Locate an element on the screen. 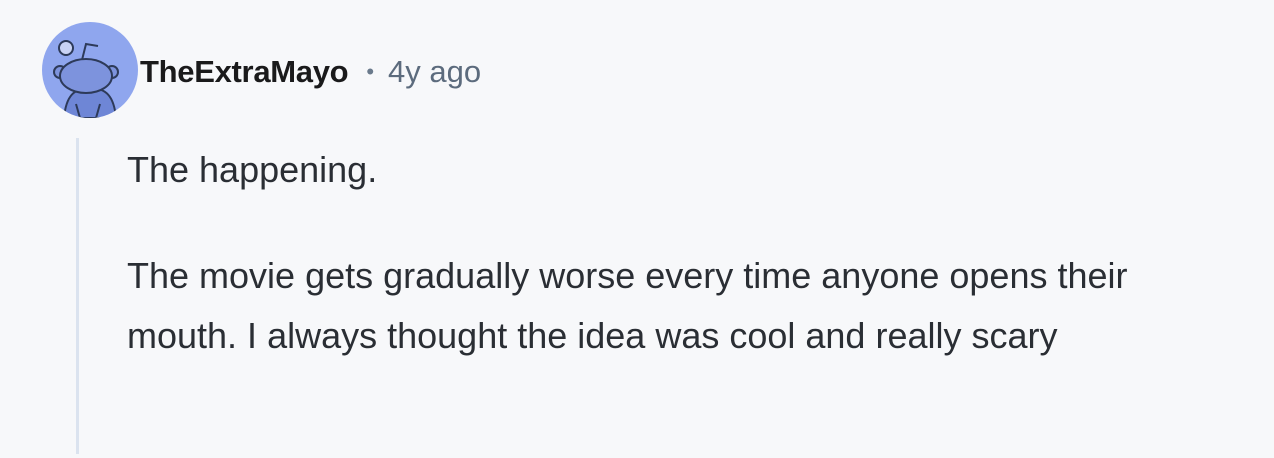 Image resolution: width=1274 pixels, height=458 pixels. comment-timestamp: 4y ago is located at coordinates (434, 72).